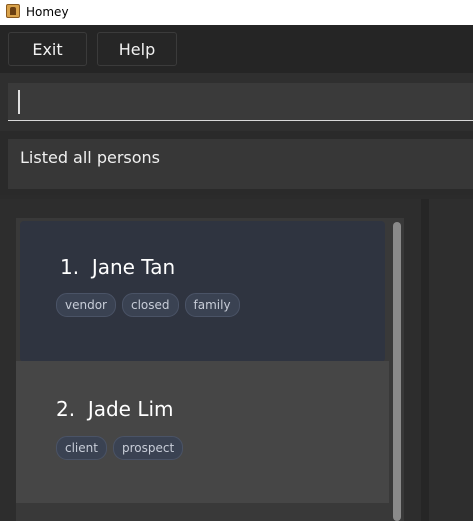  Describe the element at coordinates (148, 448) in the screenshot. I see `tag: prospect` at that location.